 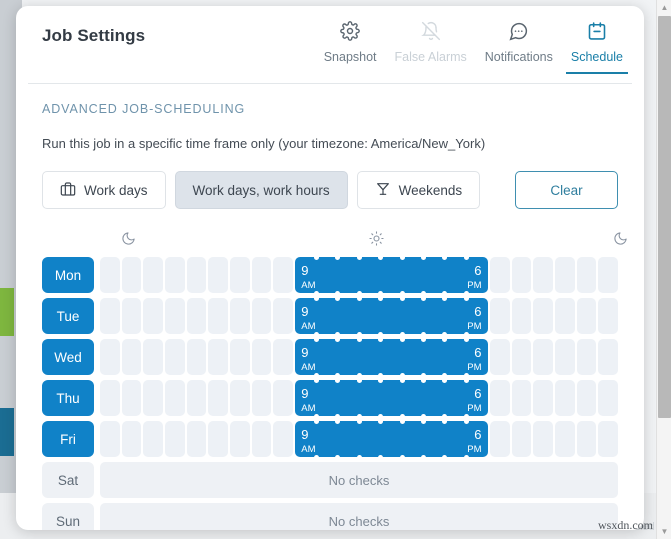 I want to click on tab-false-alarms: False Alarms, so click(x=431, y=45).